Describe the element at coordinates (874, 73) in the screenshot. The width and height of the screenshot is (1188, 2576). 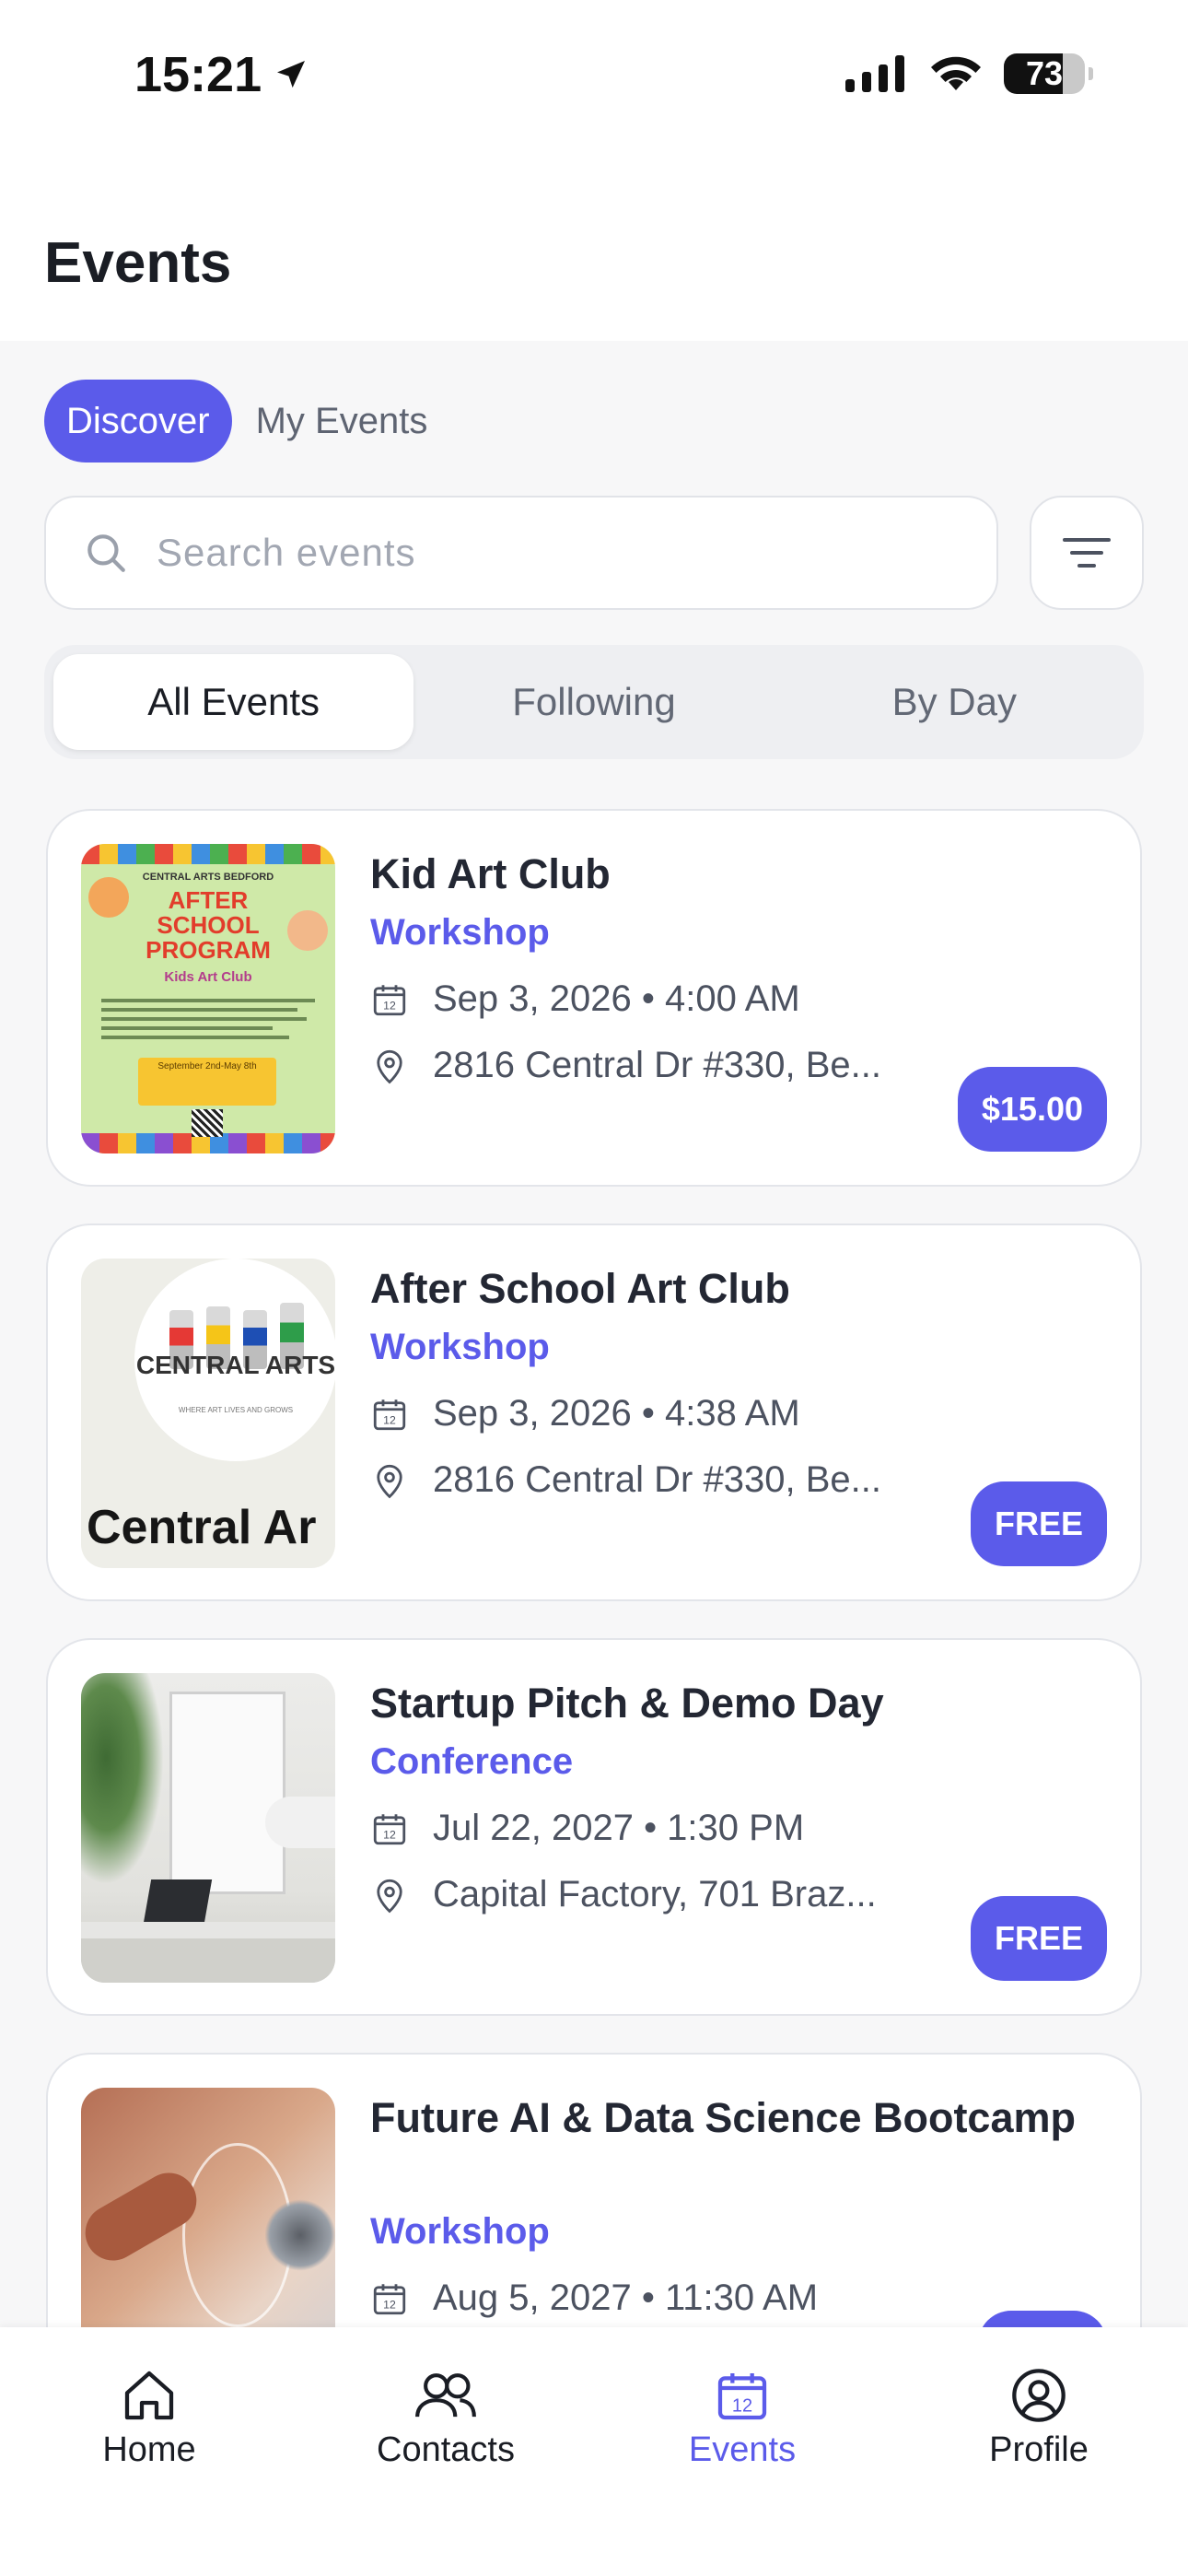
I see `signal-icon` at that location.